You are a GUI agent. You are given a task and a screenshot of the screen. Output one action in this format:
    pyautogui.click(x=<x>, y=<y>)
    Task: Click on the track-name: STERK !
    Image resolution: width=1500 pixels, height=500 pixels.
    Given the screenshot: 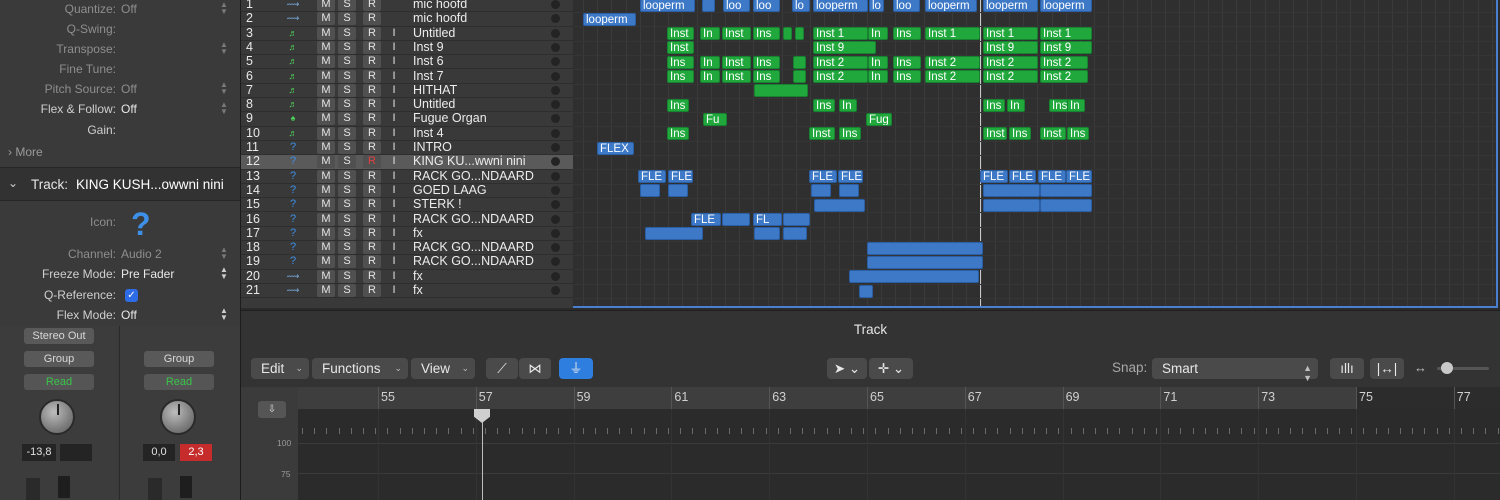 What is the action you would take?
    pyautogui.click(x=437, y=204)
    